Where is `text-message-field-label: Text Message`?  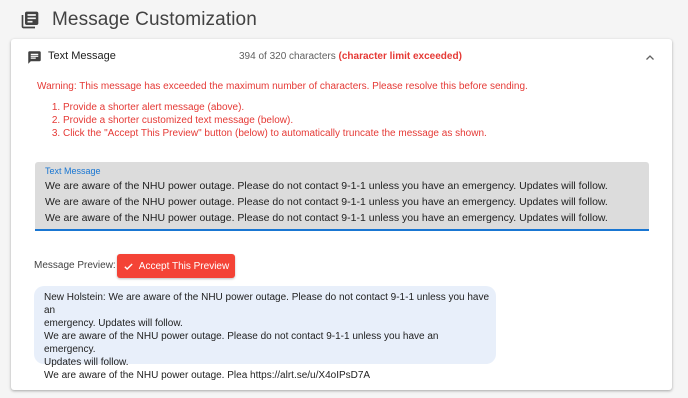
text-message-field-label: Text Message is located at coordinates (73, 171).